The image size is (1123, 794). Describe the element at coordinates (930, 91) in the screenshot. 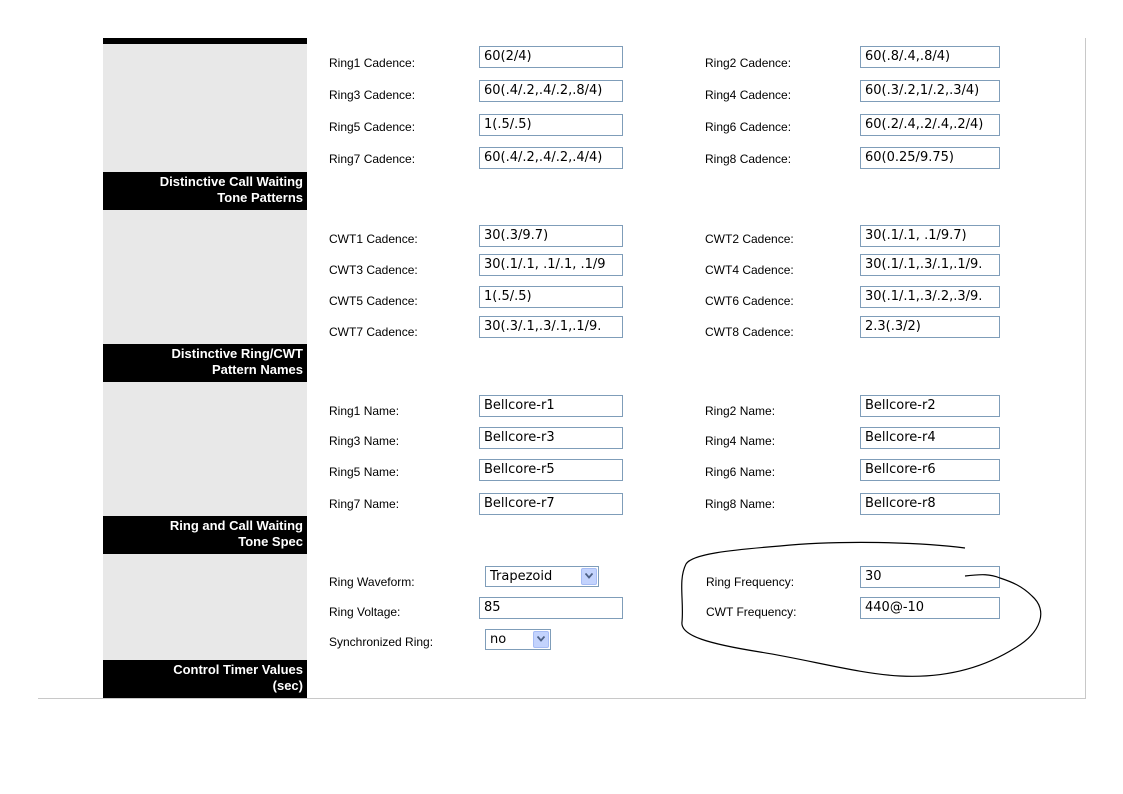

I see `ring4-cadence-input: 60(.3/.2,1/.2,.3/4)` at that location.